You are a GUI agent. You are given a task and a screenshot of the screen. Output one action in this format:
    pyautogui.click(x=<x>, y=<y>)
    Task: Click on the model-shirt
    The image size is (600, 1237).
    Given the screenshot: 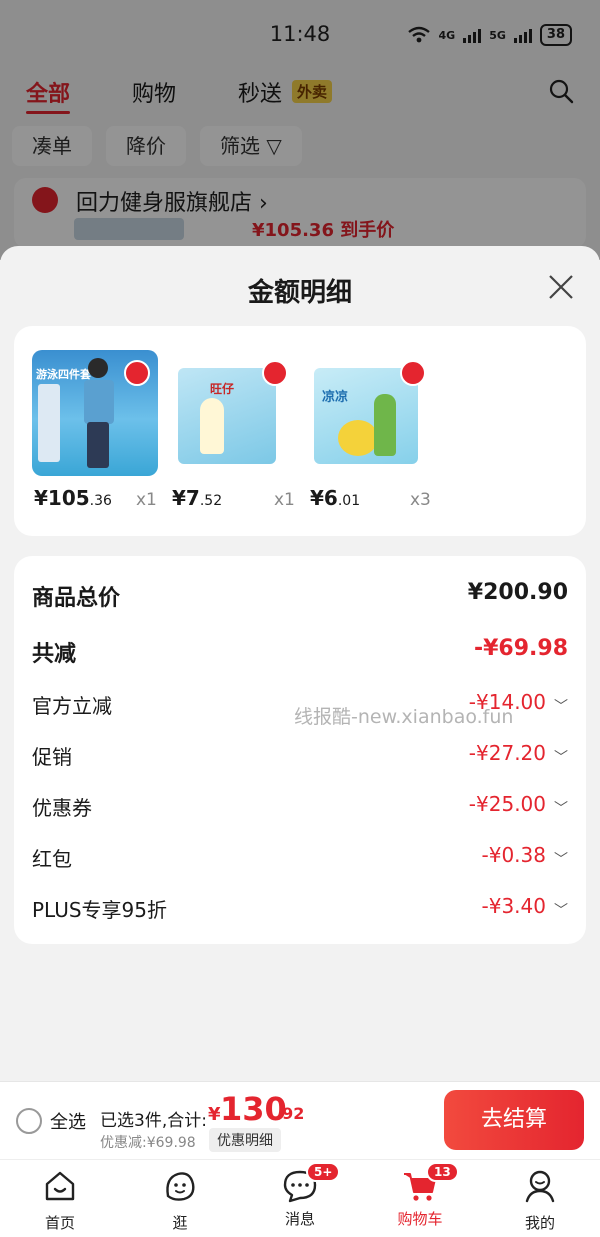 What is the action you would take?
    pyautogui.click(x=99, y=402)
    